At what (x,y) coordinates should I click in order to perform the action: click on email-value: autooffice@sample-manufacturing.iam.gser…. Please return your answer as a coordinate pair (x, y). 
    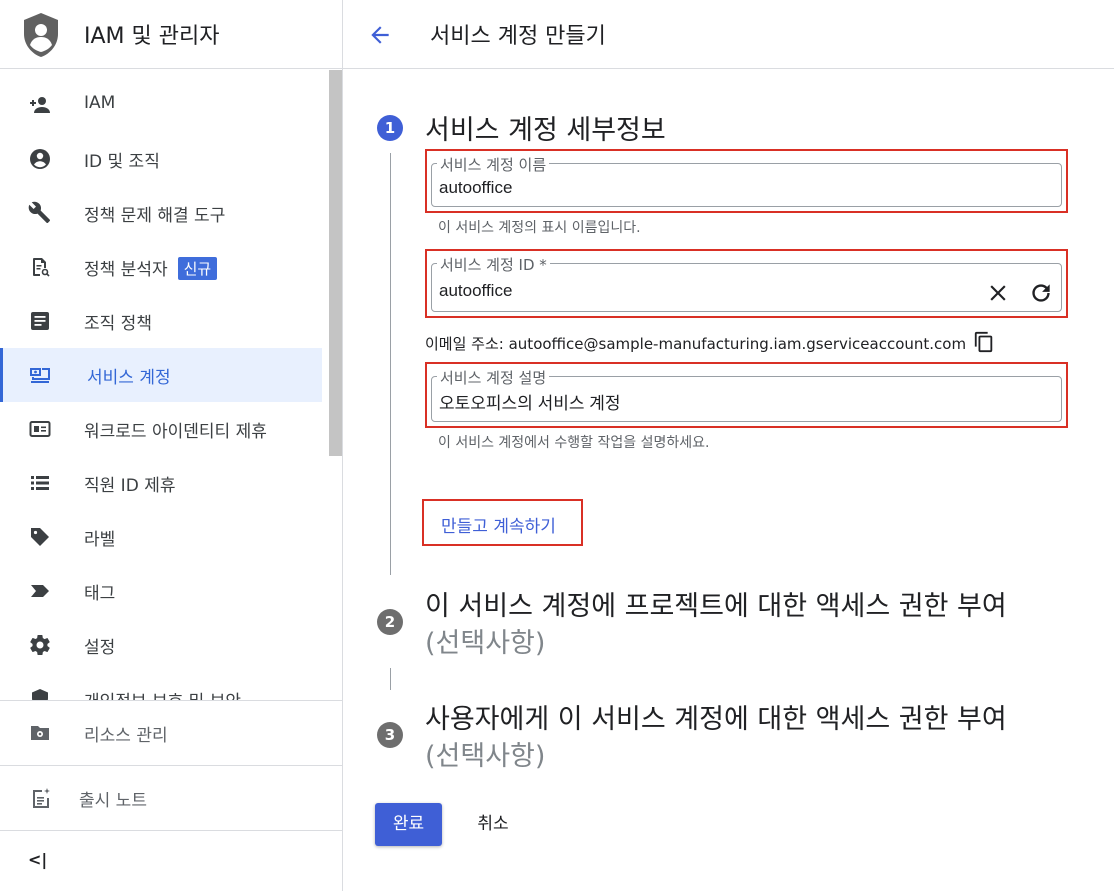
    Looking at the image, I should click on (737, 344).